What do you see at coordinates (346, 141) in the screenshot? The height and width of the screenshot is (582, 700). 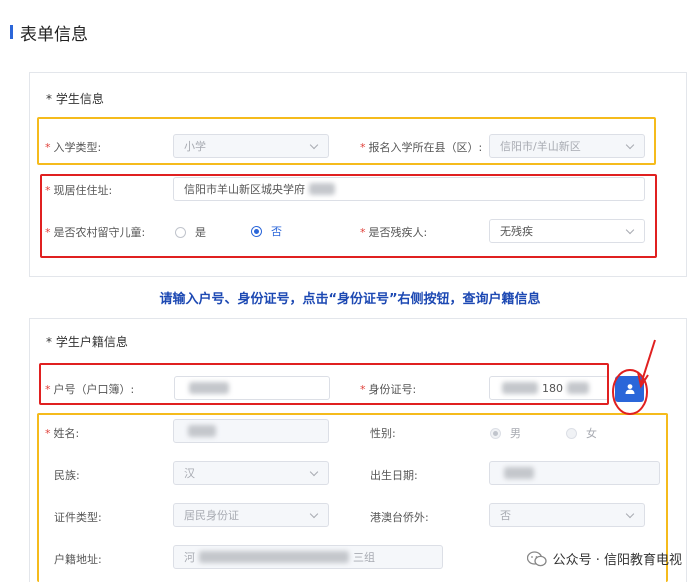 I see `highlight-box-yellow` at bounding box center [346, 141].